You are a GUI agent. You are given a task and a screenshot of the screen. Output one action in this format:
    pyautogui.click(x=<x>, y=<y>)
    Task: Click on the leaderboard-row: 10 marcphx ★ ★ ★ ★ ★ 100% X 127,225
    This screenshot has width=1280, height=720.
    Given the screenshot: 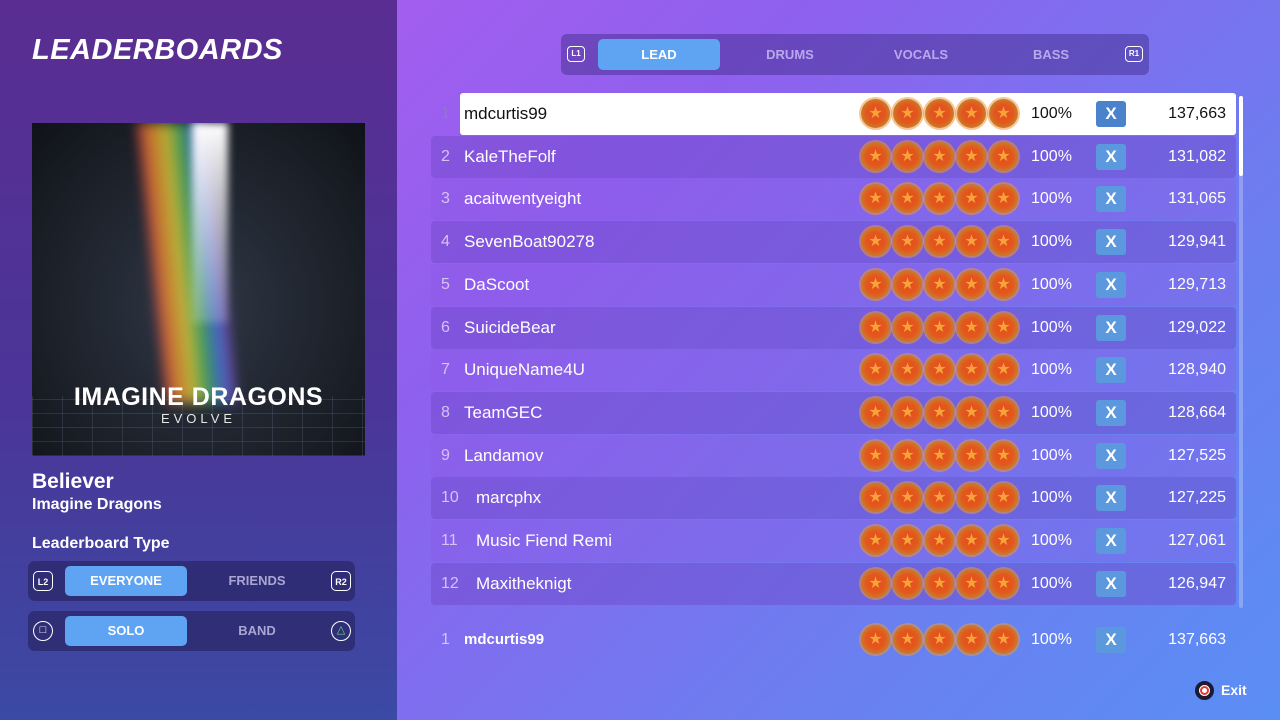 What is the action you would take?
    pyautogui.click(x=833, y=498)
    